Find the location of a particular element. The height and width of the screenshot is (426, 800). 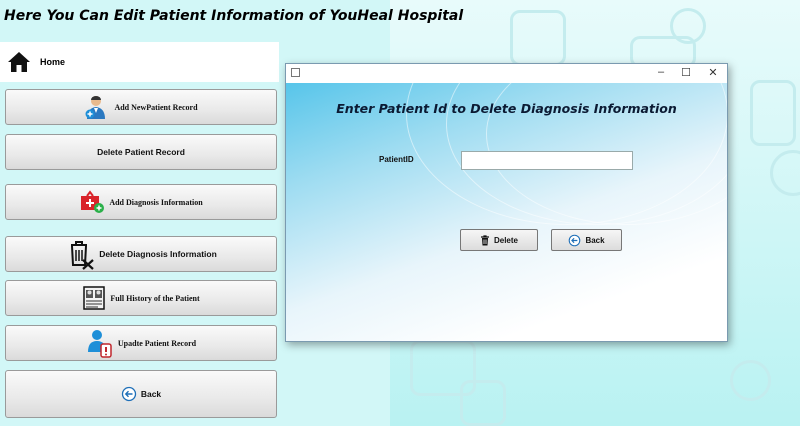

sidebar-back-button: Back is located at coordinates (141, 394).